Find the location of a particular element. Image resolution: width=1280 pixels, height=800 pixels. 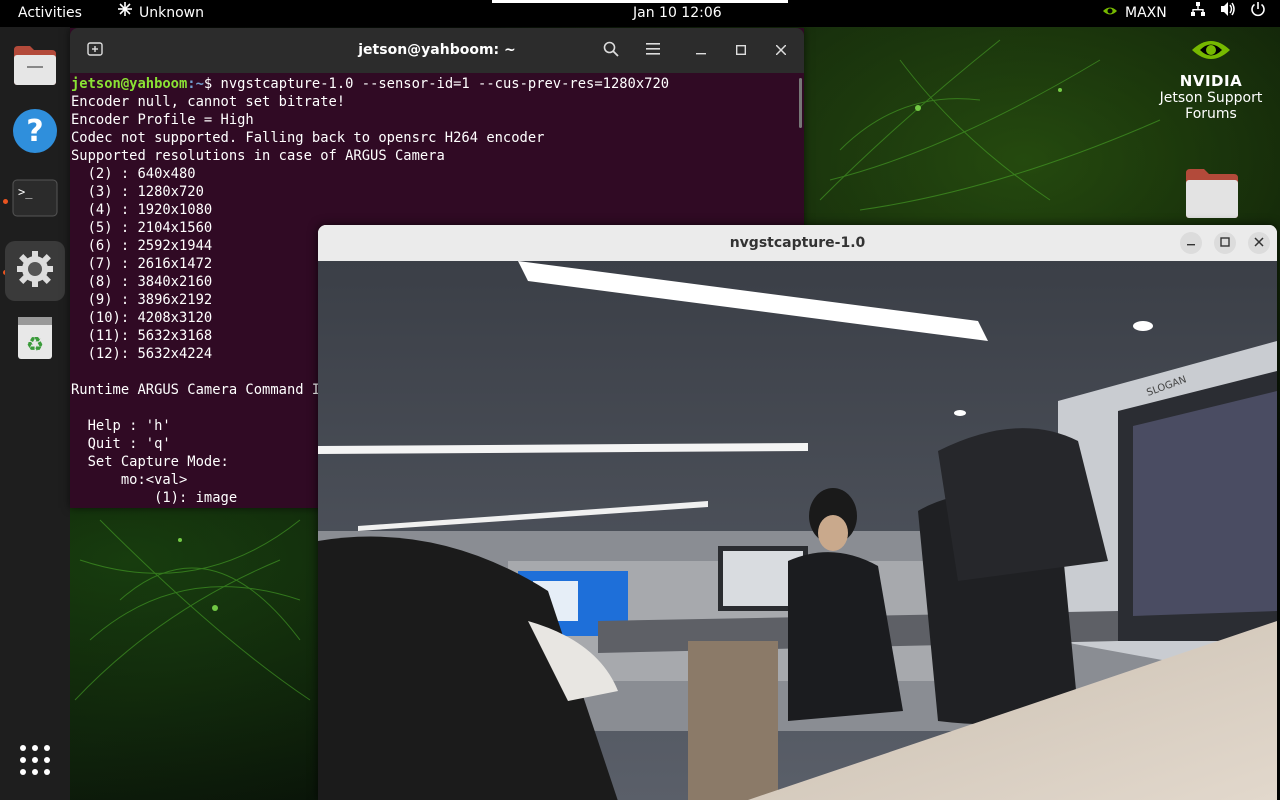

nvidia-icon is located at coordinates (1110, 13).